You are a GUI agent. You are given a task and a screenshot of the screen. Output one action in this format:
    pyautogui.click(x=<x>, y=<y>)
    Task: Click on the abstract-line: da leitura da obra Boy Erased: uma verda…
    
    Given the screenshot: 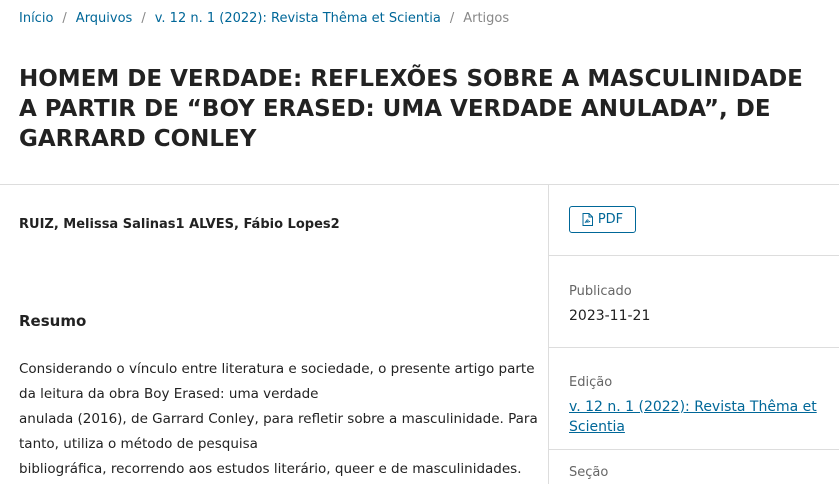 What is the action you would take?
    pyautogui.click(x=169, y=394)
    